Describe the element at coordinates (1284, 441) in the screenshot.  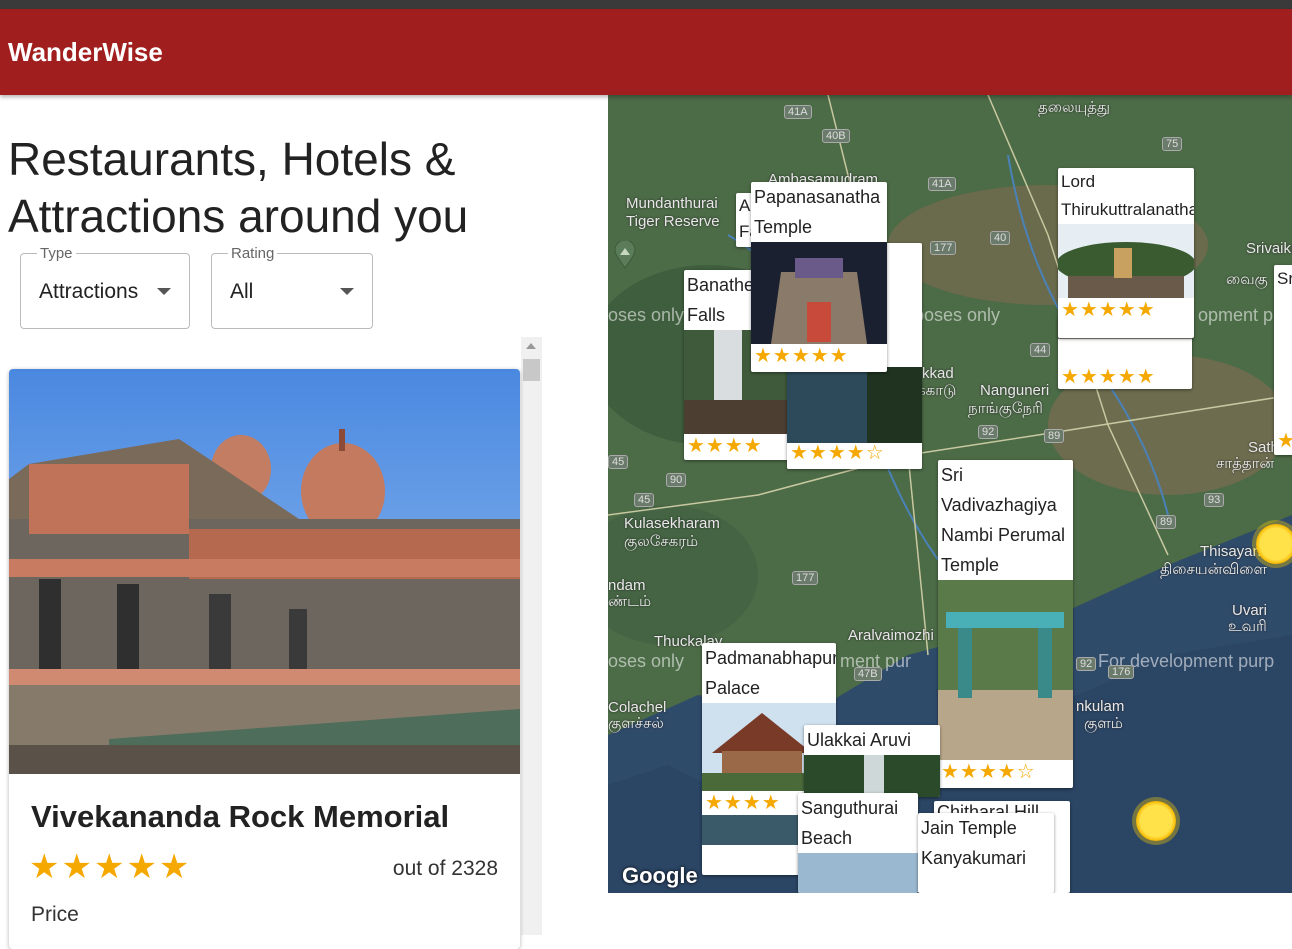
I see `rating-stars: ★` at that location.